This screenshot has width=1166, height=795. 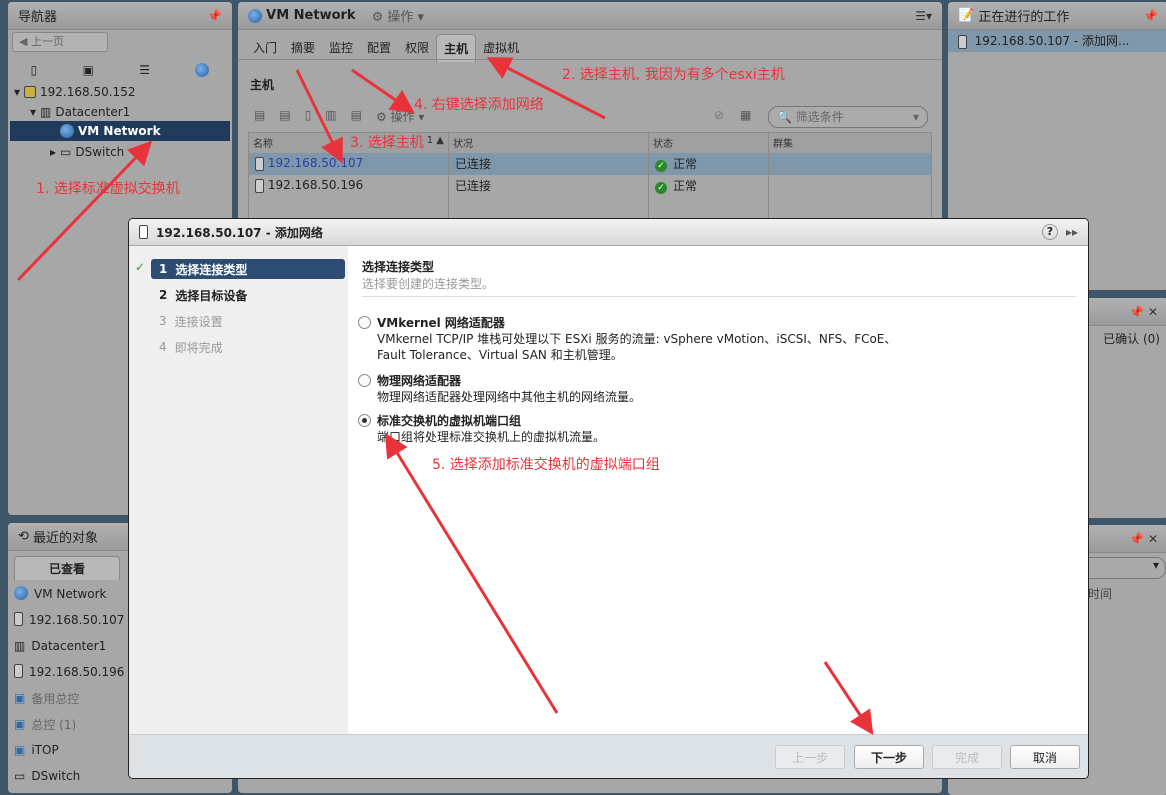 I want to click on annotation-5: 5. 选择添加标准交换机的虚拟端口组, so click(x=546, y=465).